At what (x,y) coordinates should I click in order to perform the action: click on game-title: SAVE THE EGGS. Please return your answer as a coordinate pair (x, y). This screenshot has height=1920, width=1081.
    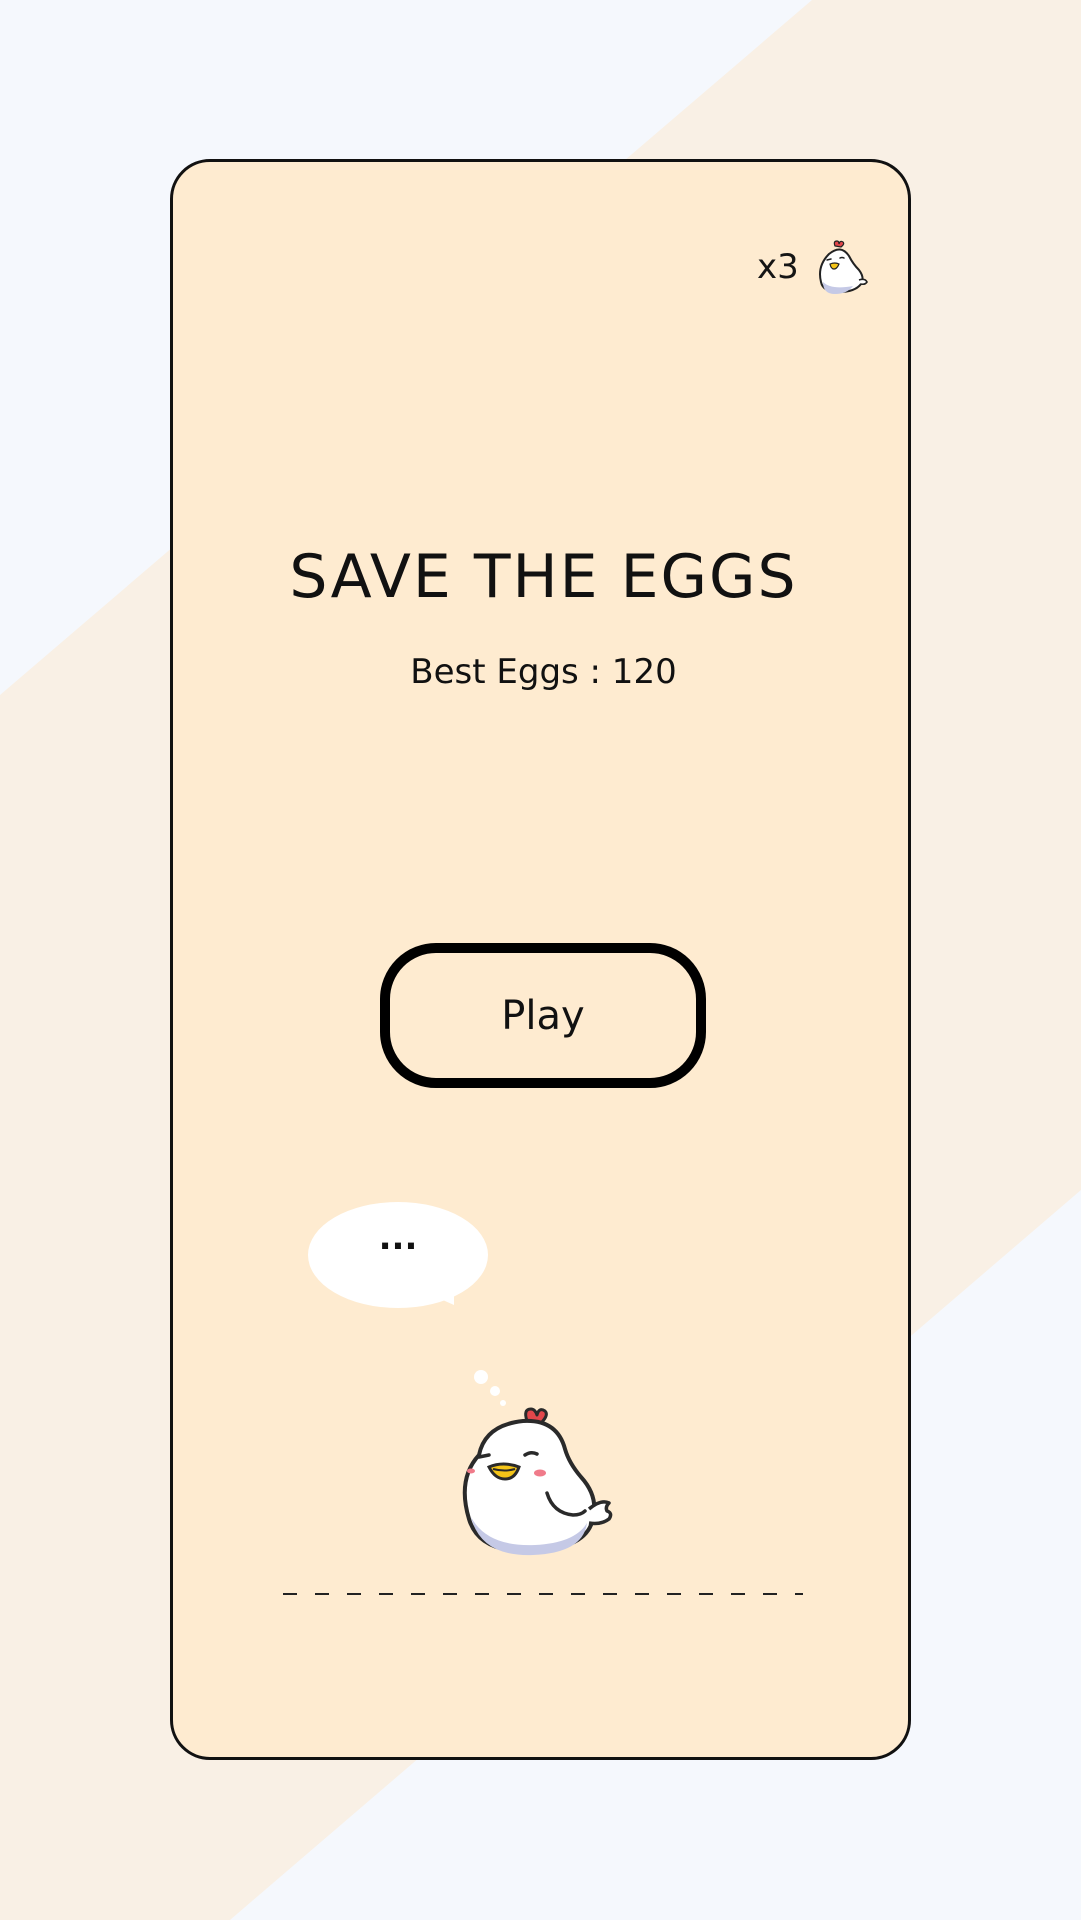
    Looking at the image, I should click on (543, 577).